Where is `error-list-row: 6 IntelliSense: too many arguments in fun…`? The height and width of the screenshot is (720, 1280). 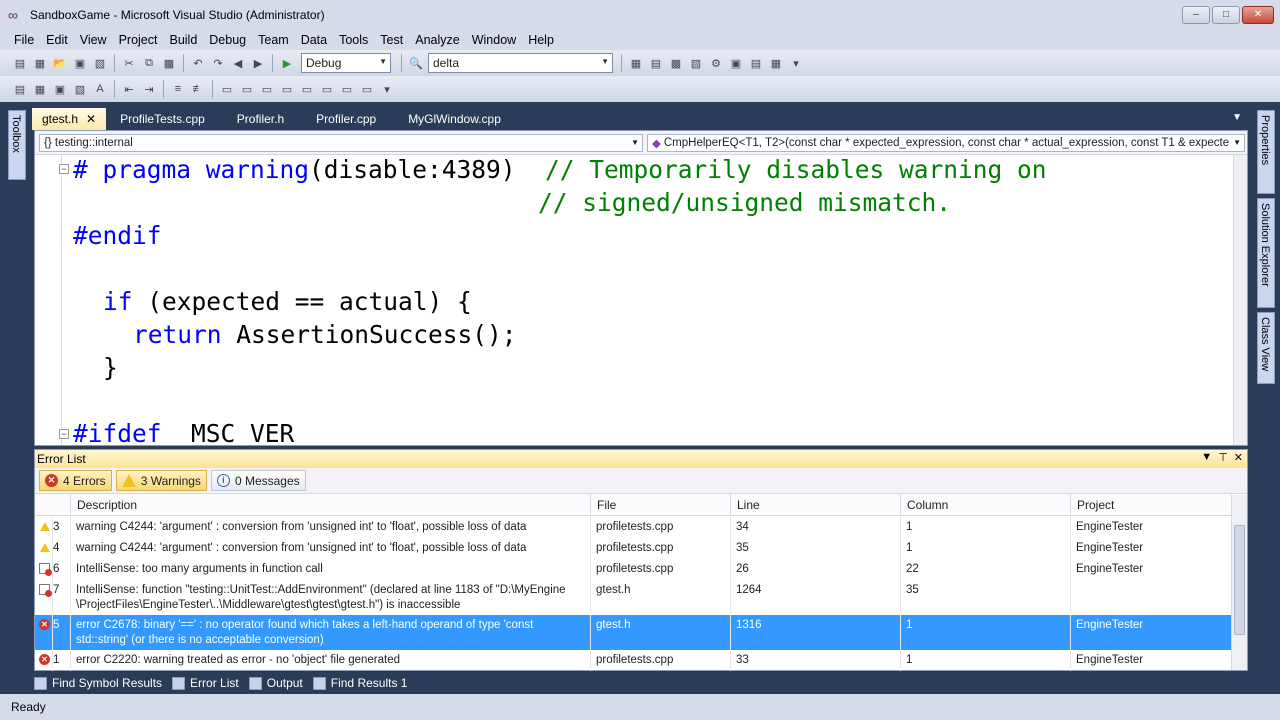
error-list-row: 6 IntelliSense: too many arguments in fun… is located at coordinates (633, 569).